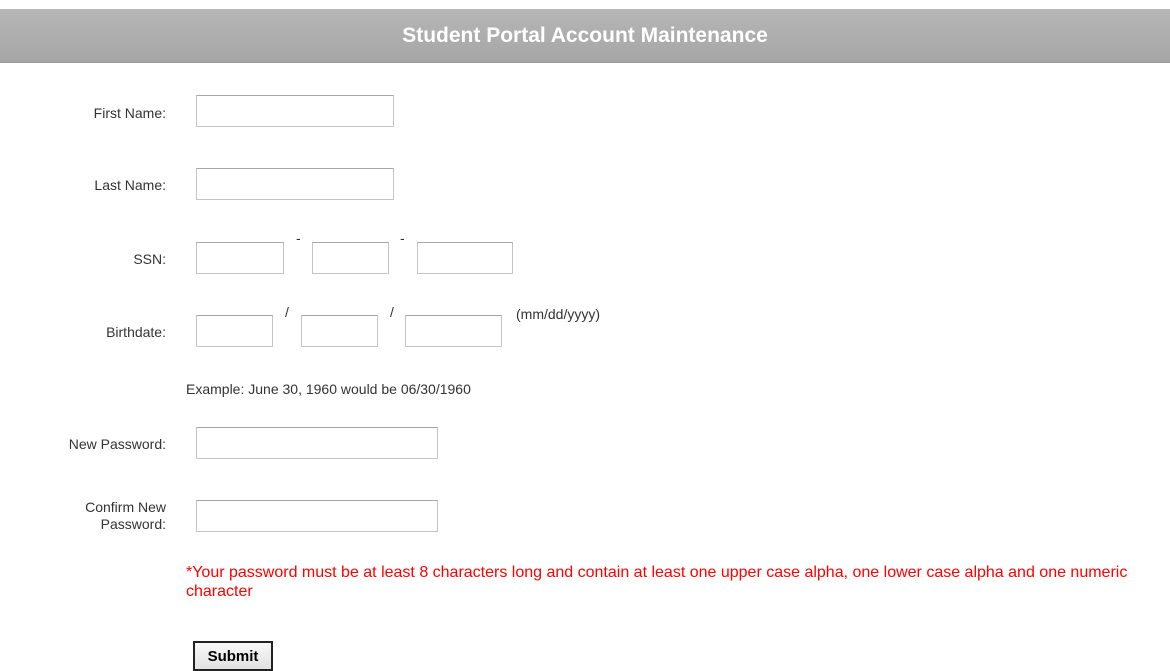 Image resolution: width=1170 pixels, height=671 pixels. Describe the element at coordinates (133, 524) in the screenshot. I see `confirm-password-label-line2: Password:` at that location.